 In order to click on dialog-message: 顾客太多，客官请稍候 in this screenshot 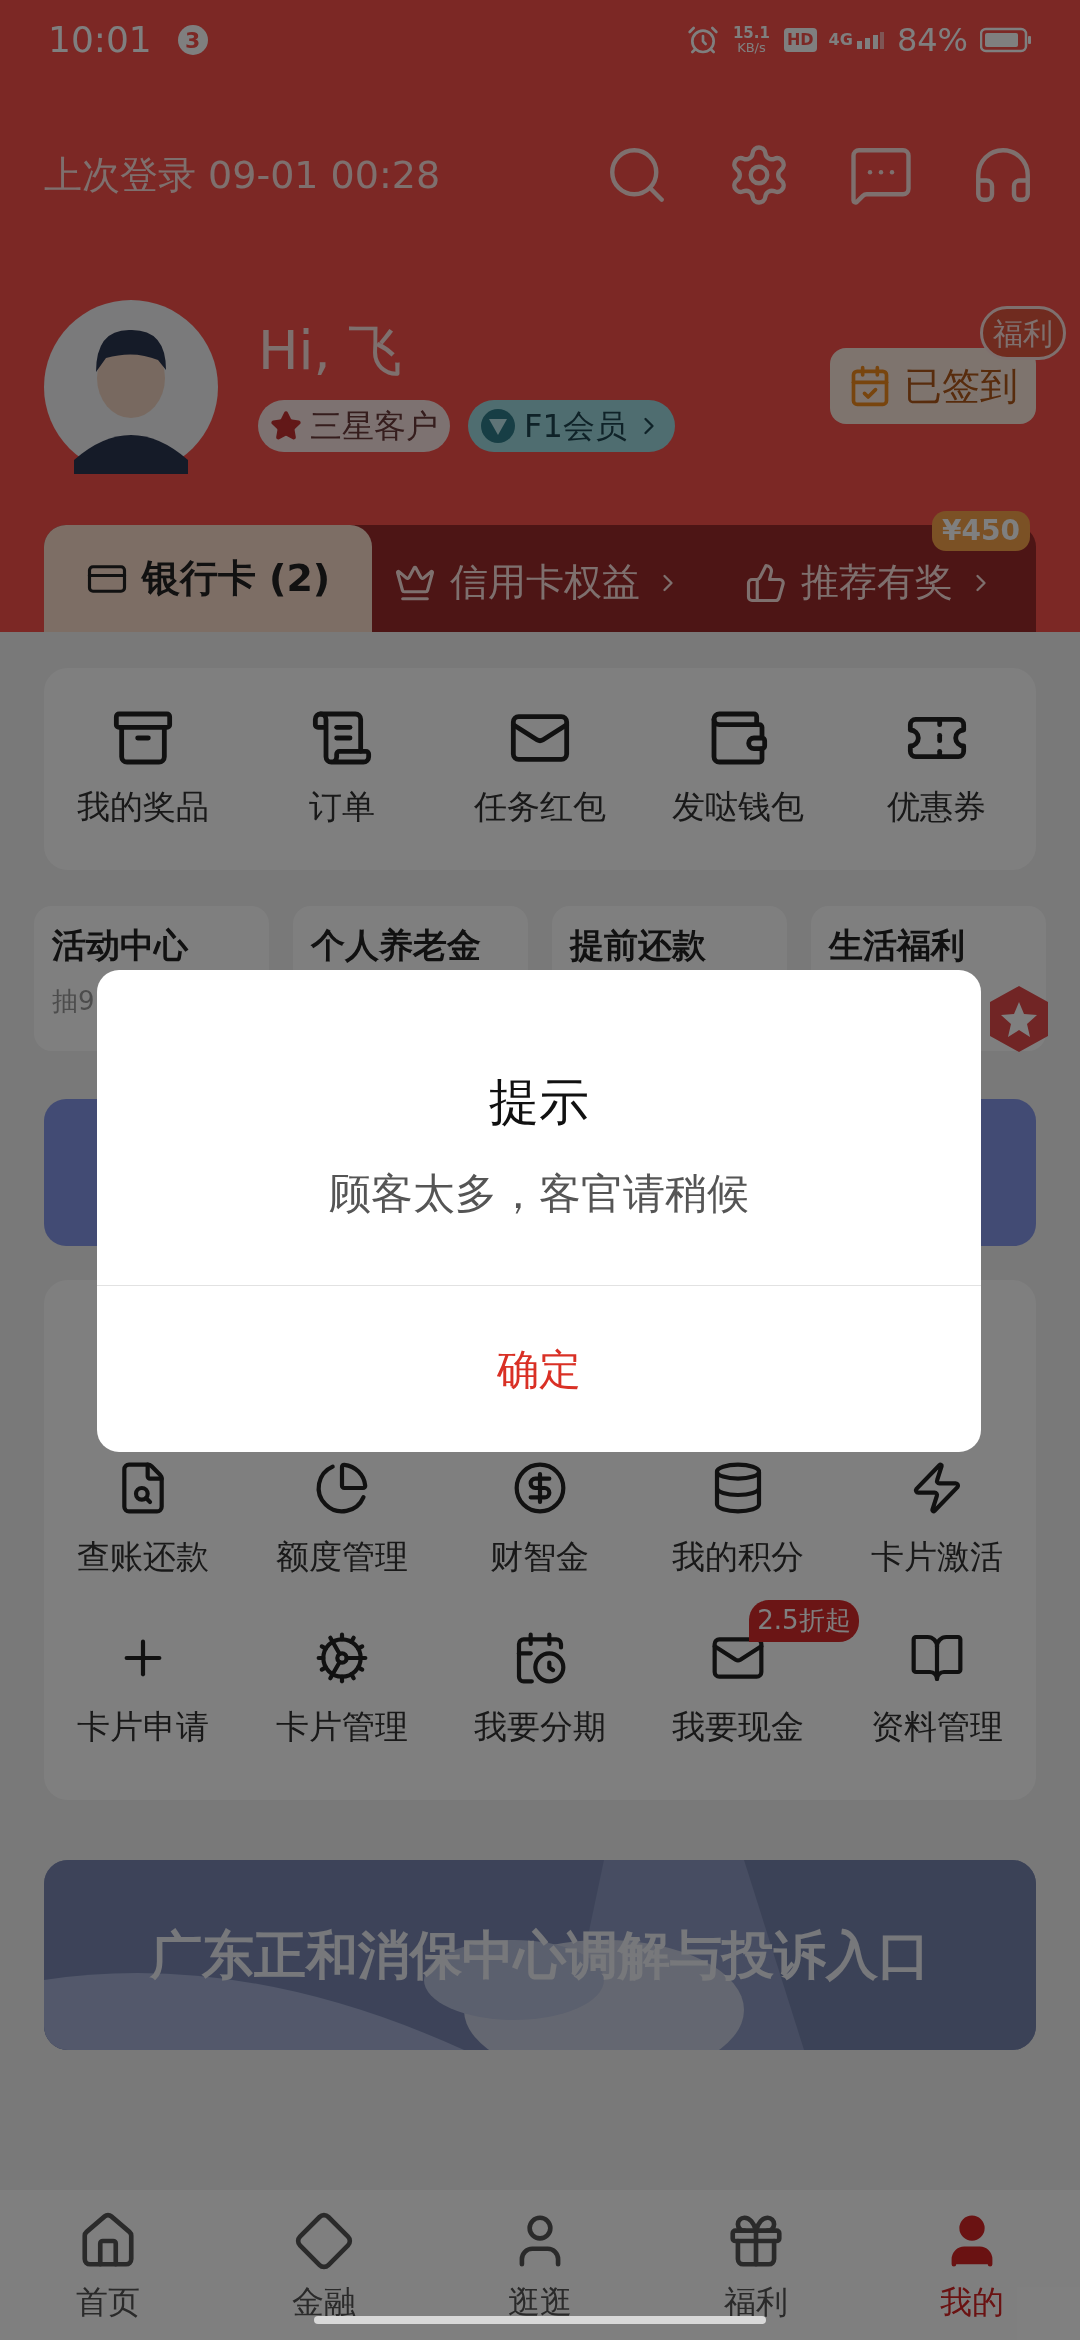, I will do `click(539, 1194)`.